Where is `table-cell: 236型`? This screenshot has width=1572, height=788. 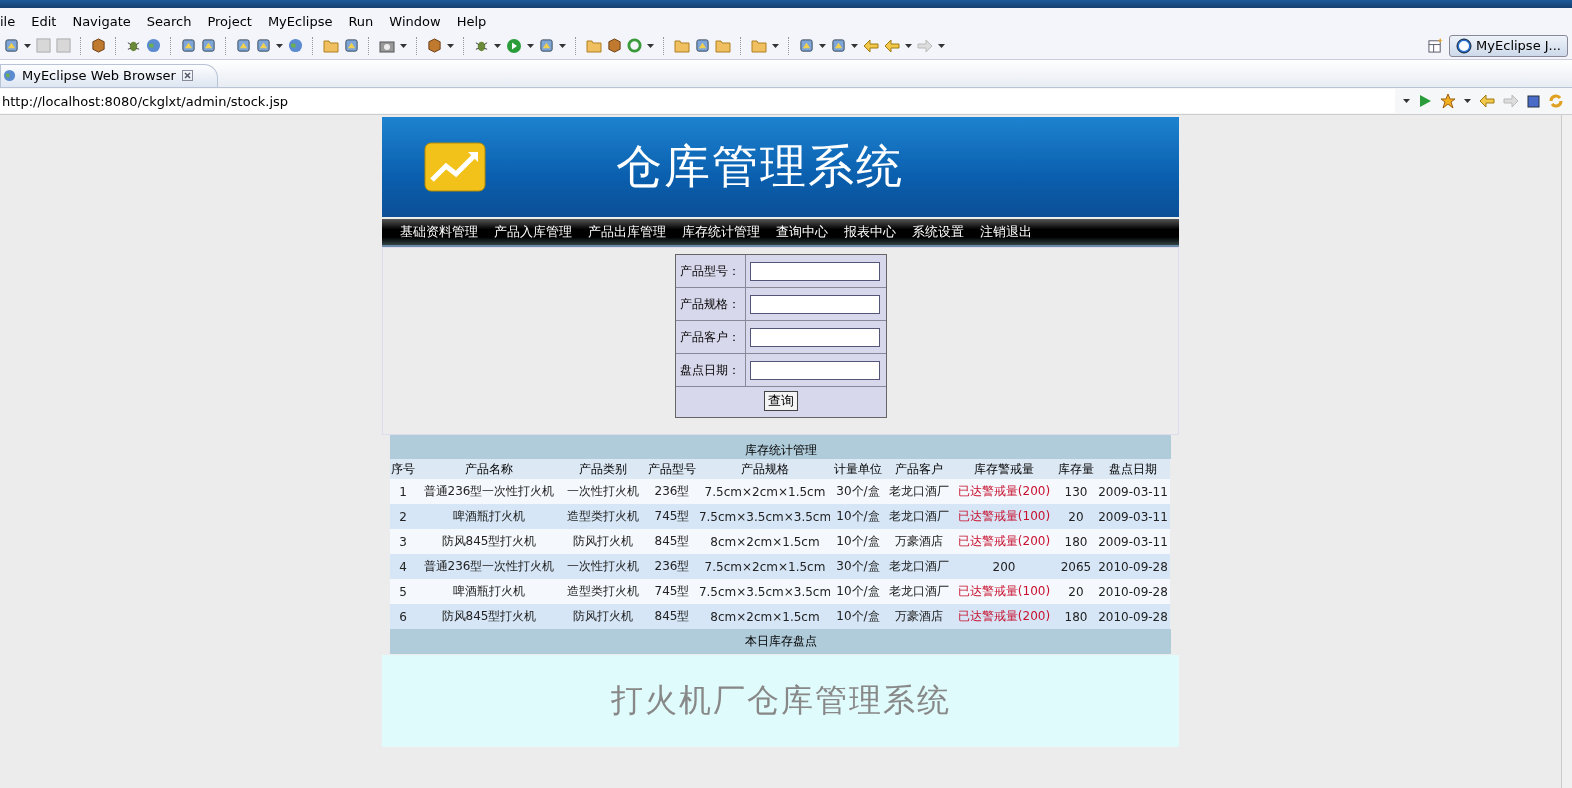
table-cell: 236型 is located at coordinates (672, 566).